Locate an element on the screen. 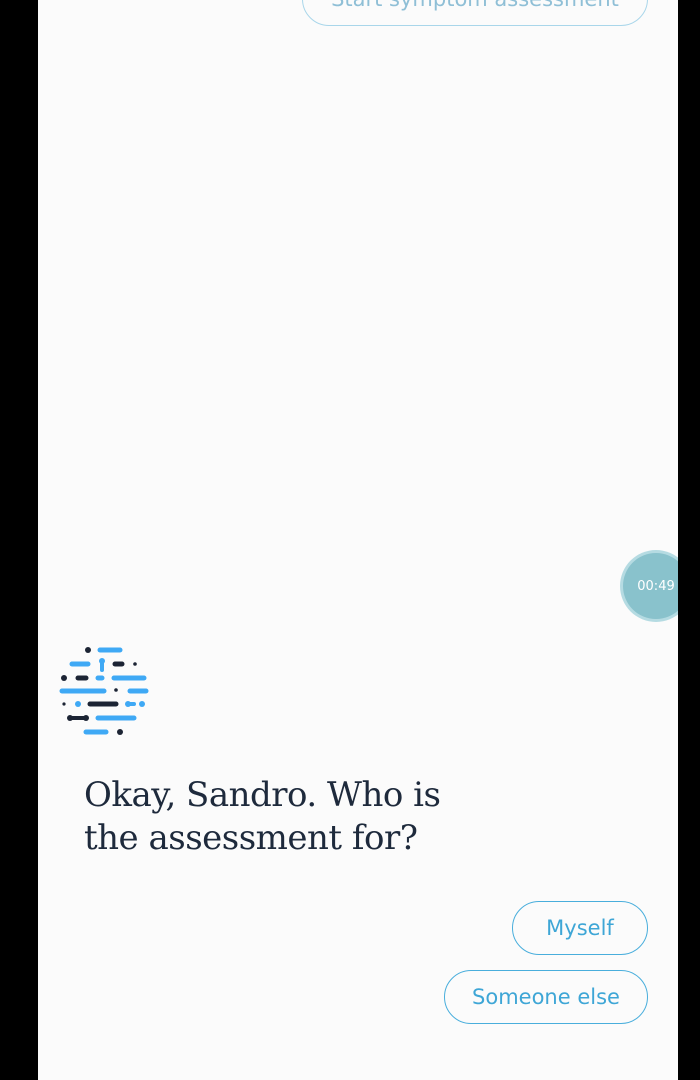  option-myself-button: Myself is located at coordinates (580, 928).